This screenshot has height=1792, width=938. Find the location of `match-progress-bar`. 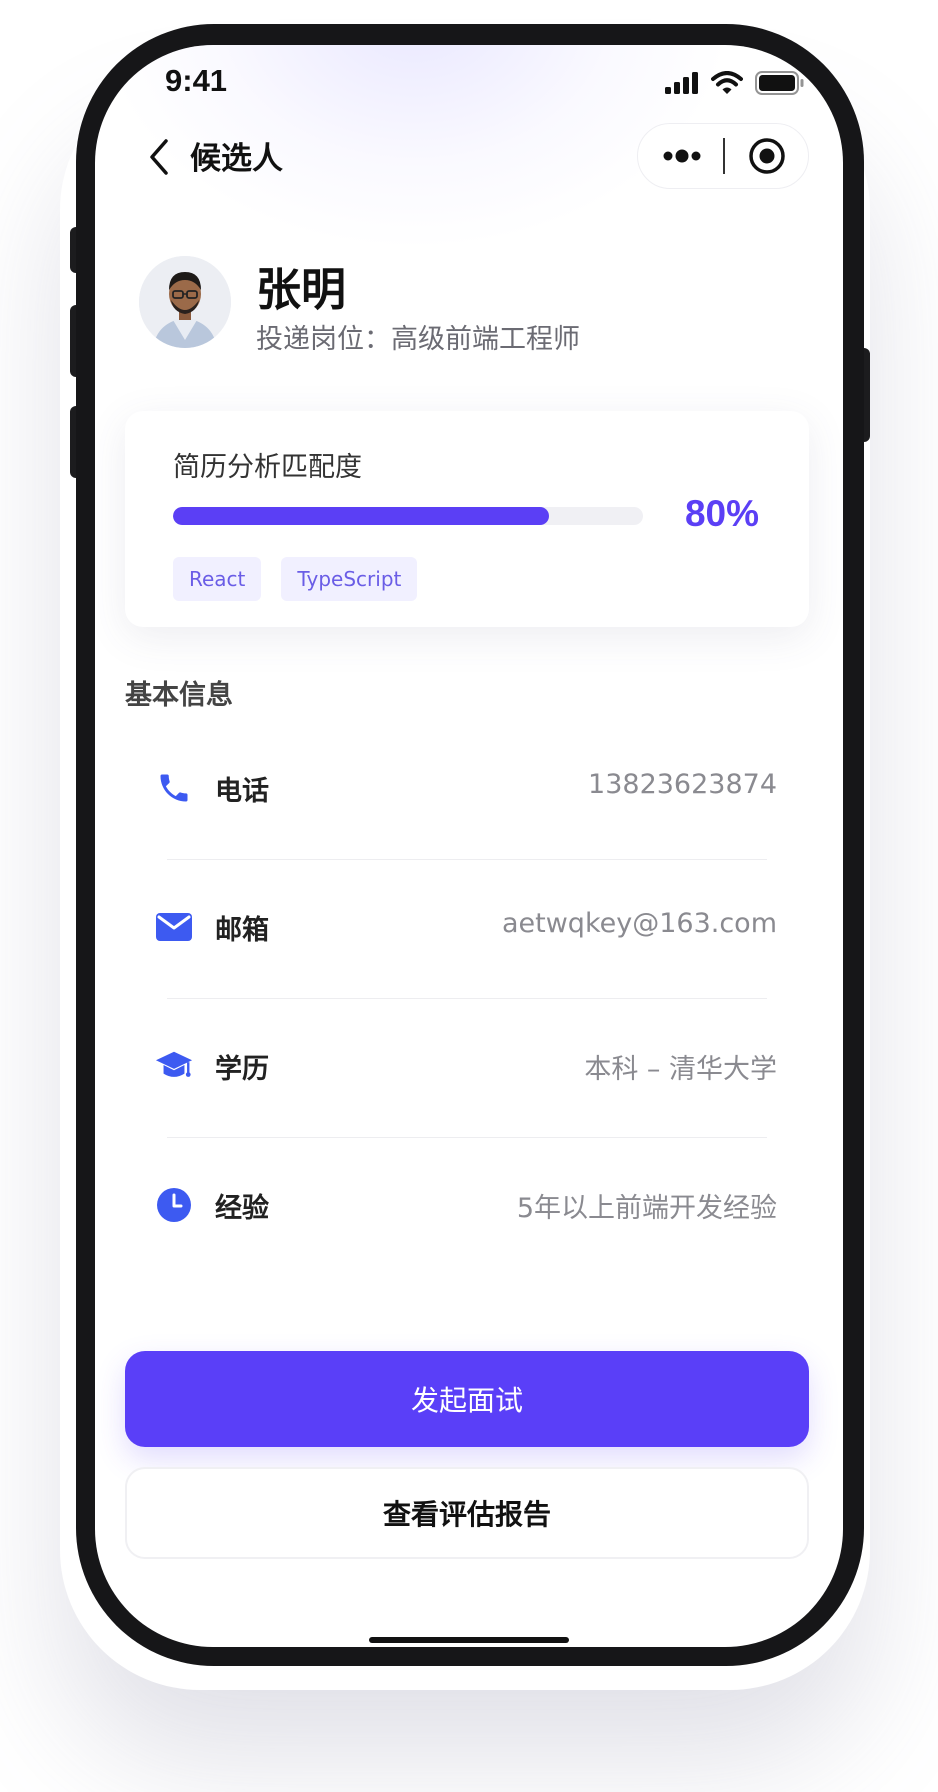

match-progress-bar is located at coordinates (408, 516).